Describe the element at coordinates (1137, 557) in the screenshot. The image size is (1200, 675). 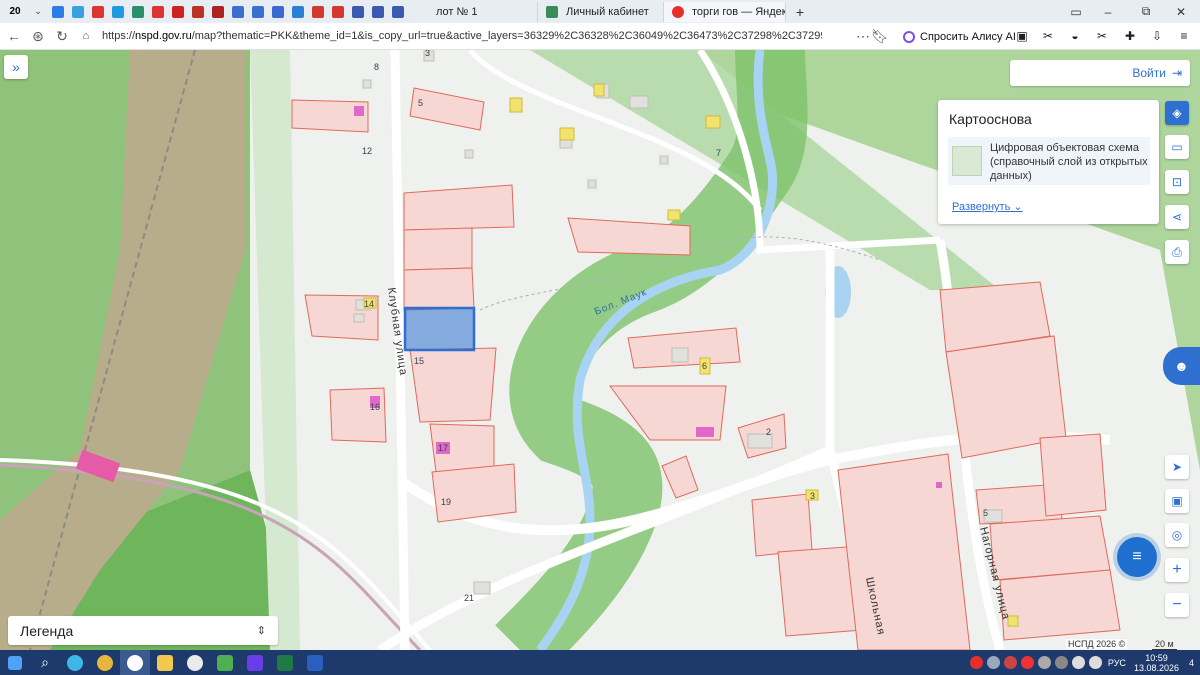
I see `chat-bubble-icon: ≡` at that location.